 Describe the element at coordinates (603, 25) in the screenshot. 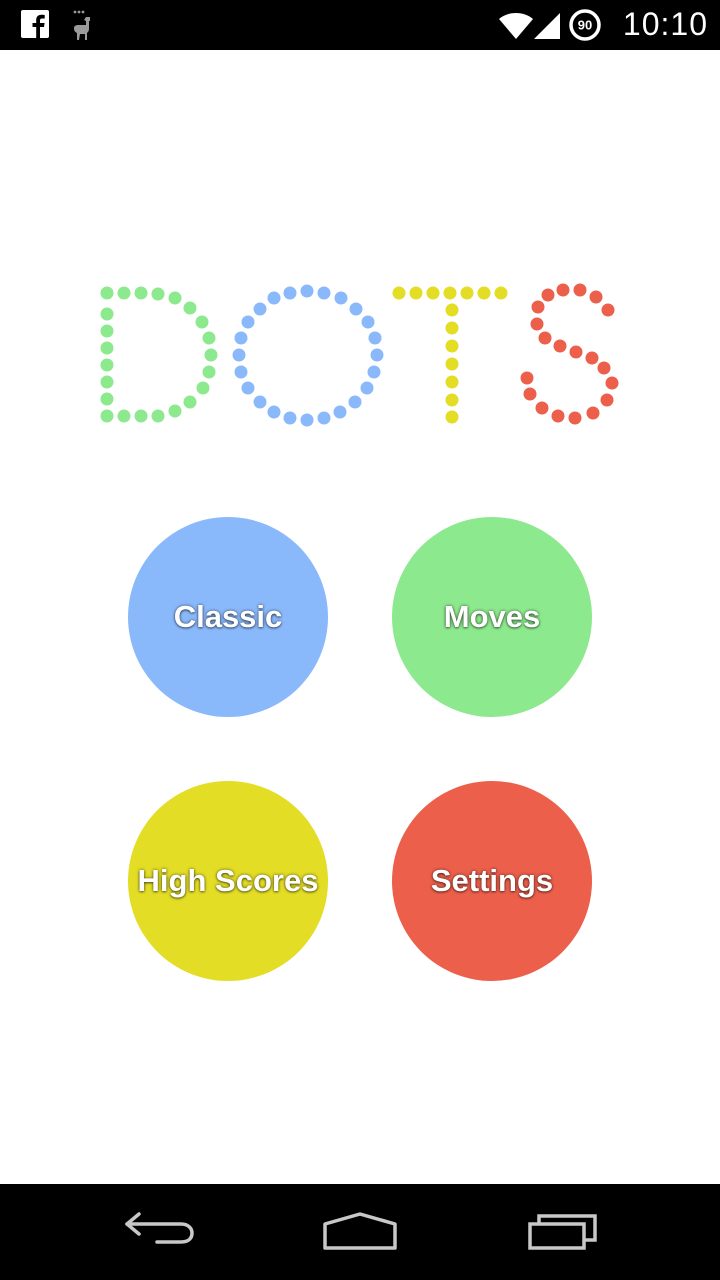

I see `system-icons: 90 10:10` at that location.